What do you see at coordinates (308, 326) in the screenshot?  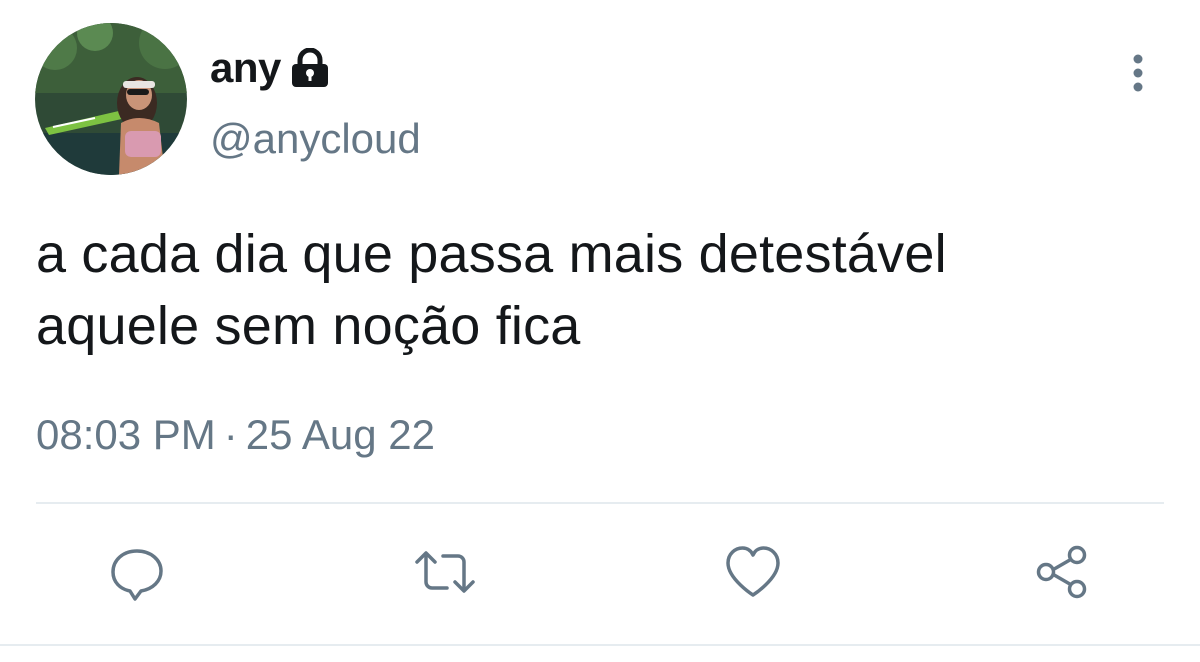 I see `tweet-text-line: aquele sem noção fica` at bounding box center [308, 326].